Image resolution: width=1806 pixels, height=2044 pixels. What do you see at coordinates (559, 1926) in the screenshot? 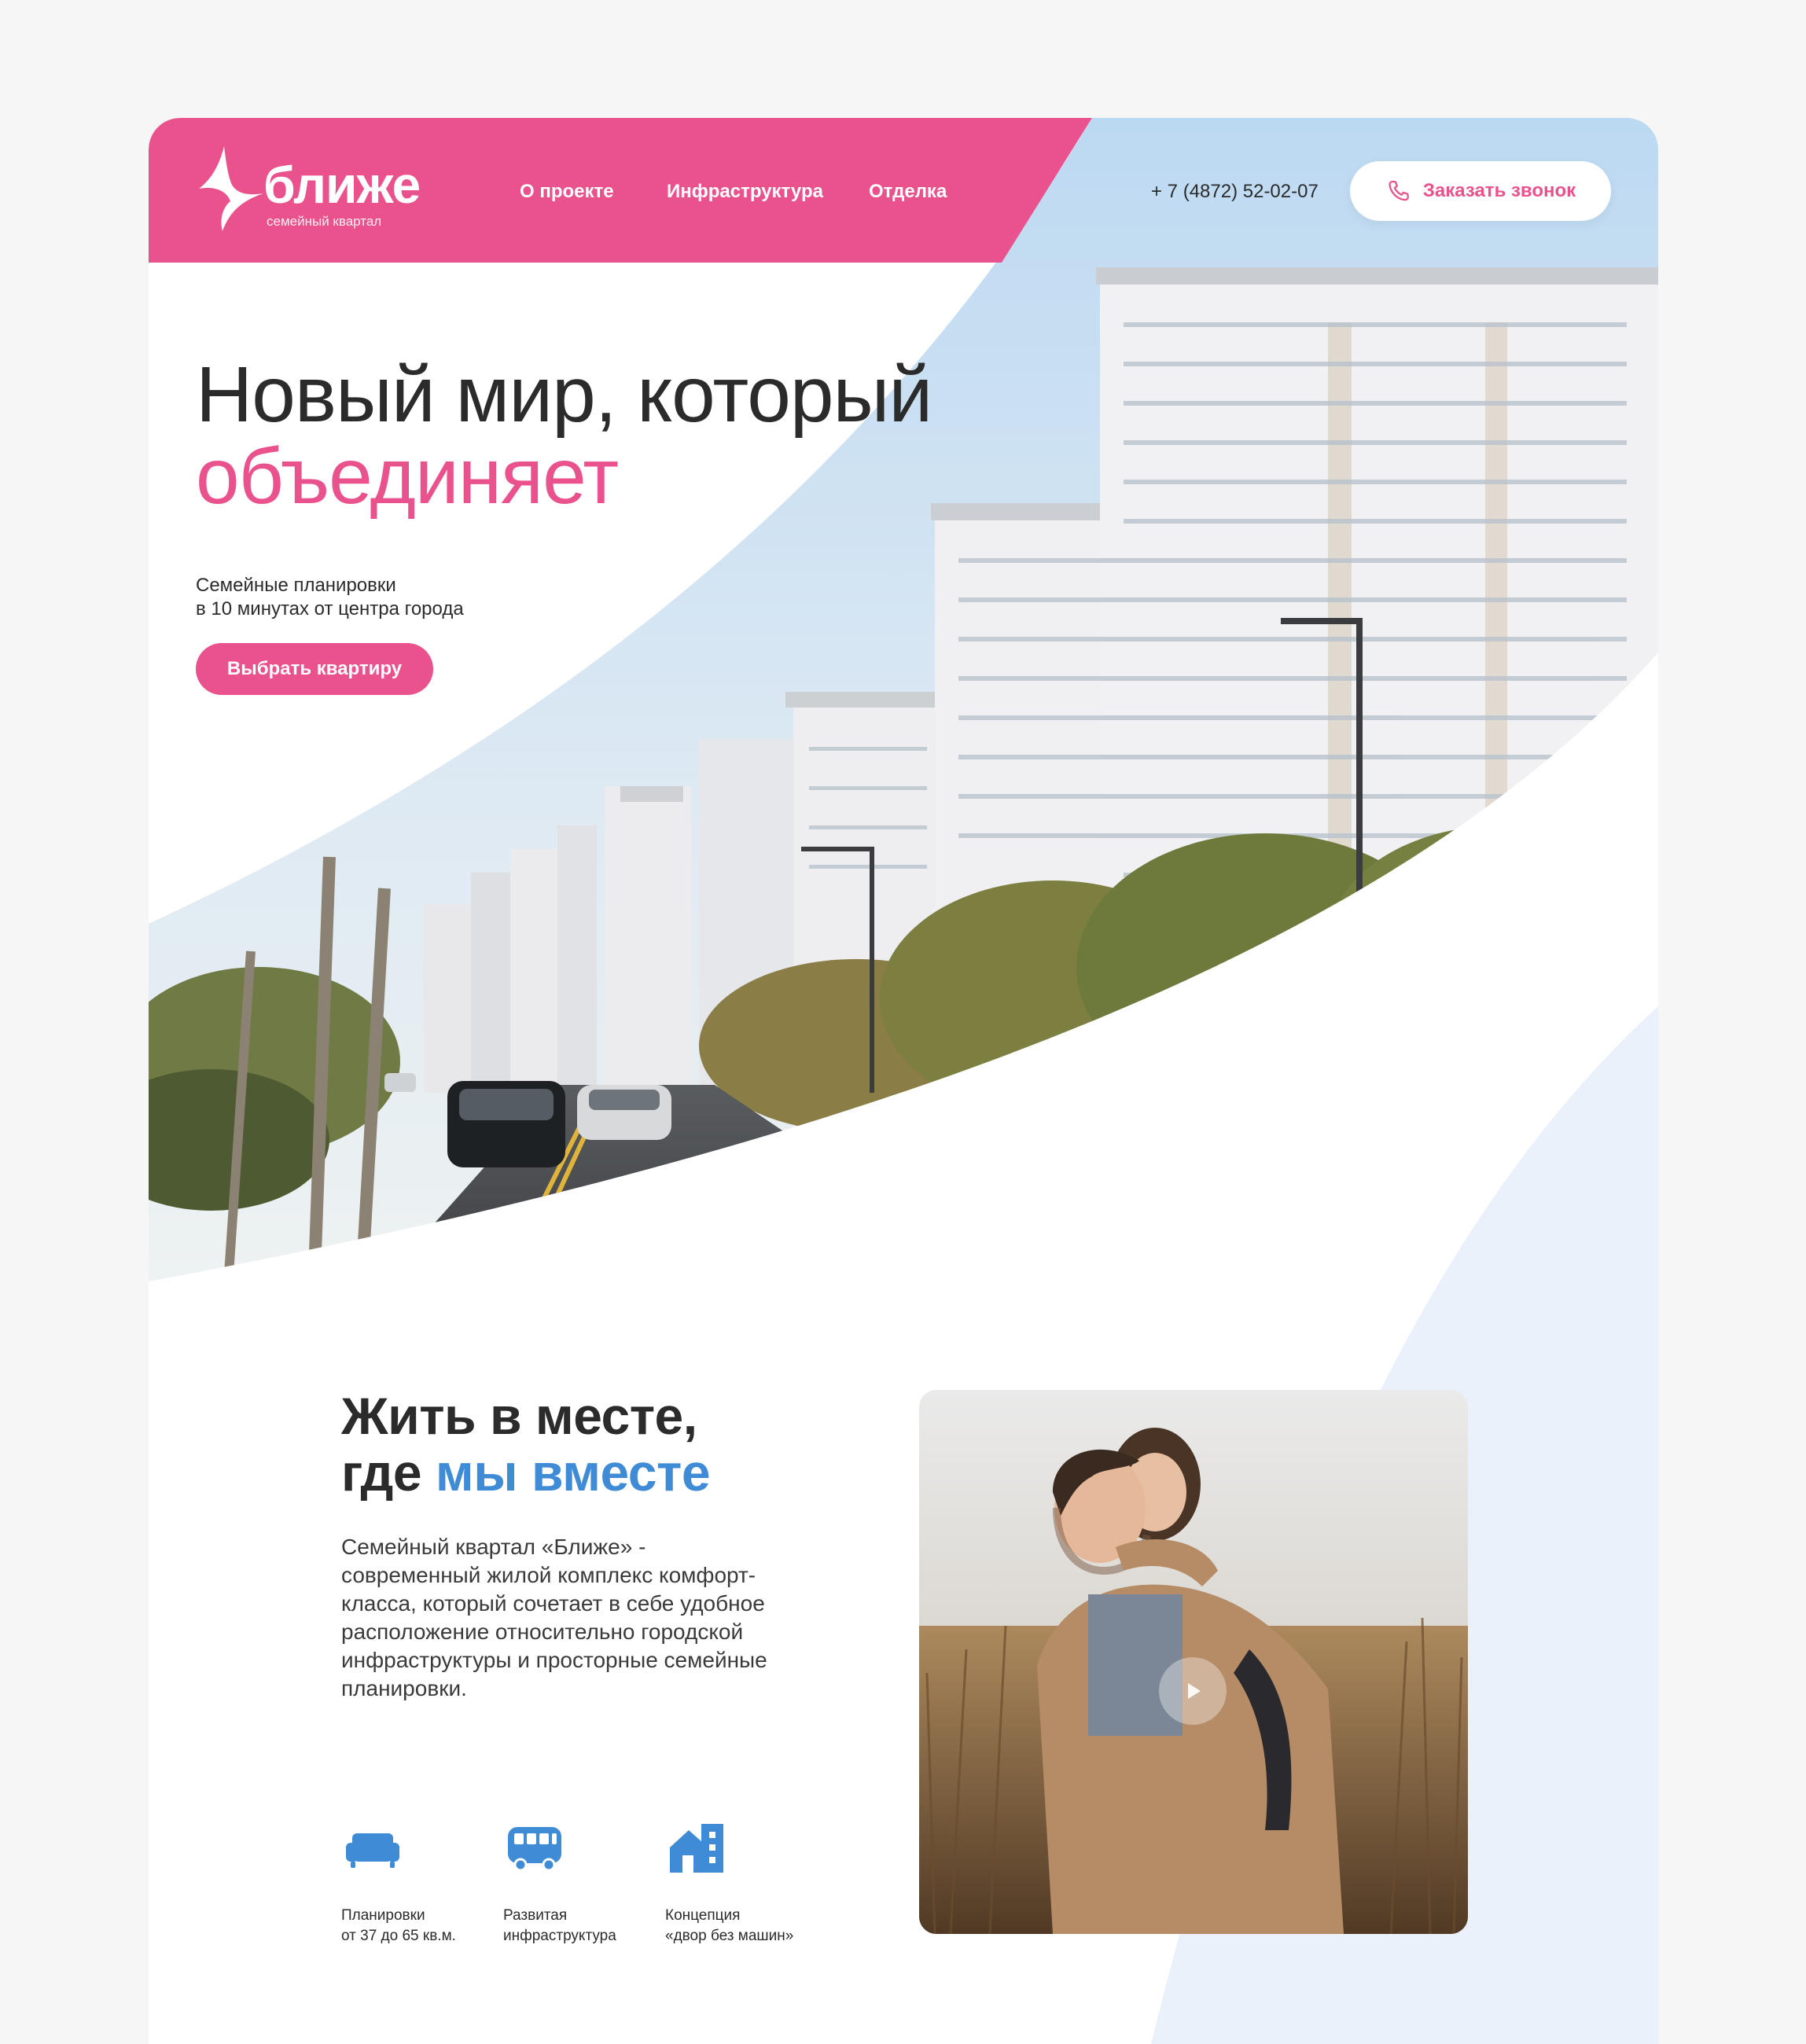
I see `feature-text-infrastructure: Развитая инфраструктура` at bounding box center [559, 1926].